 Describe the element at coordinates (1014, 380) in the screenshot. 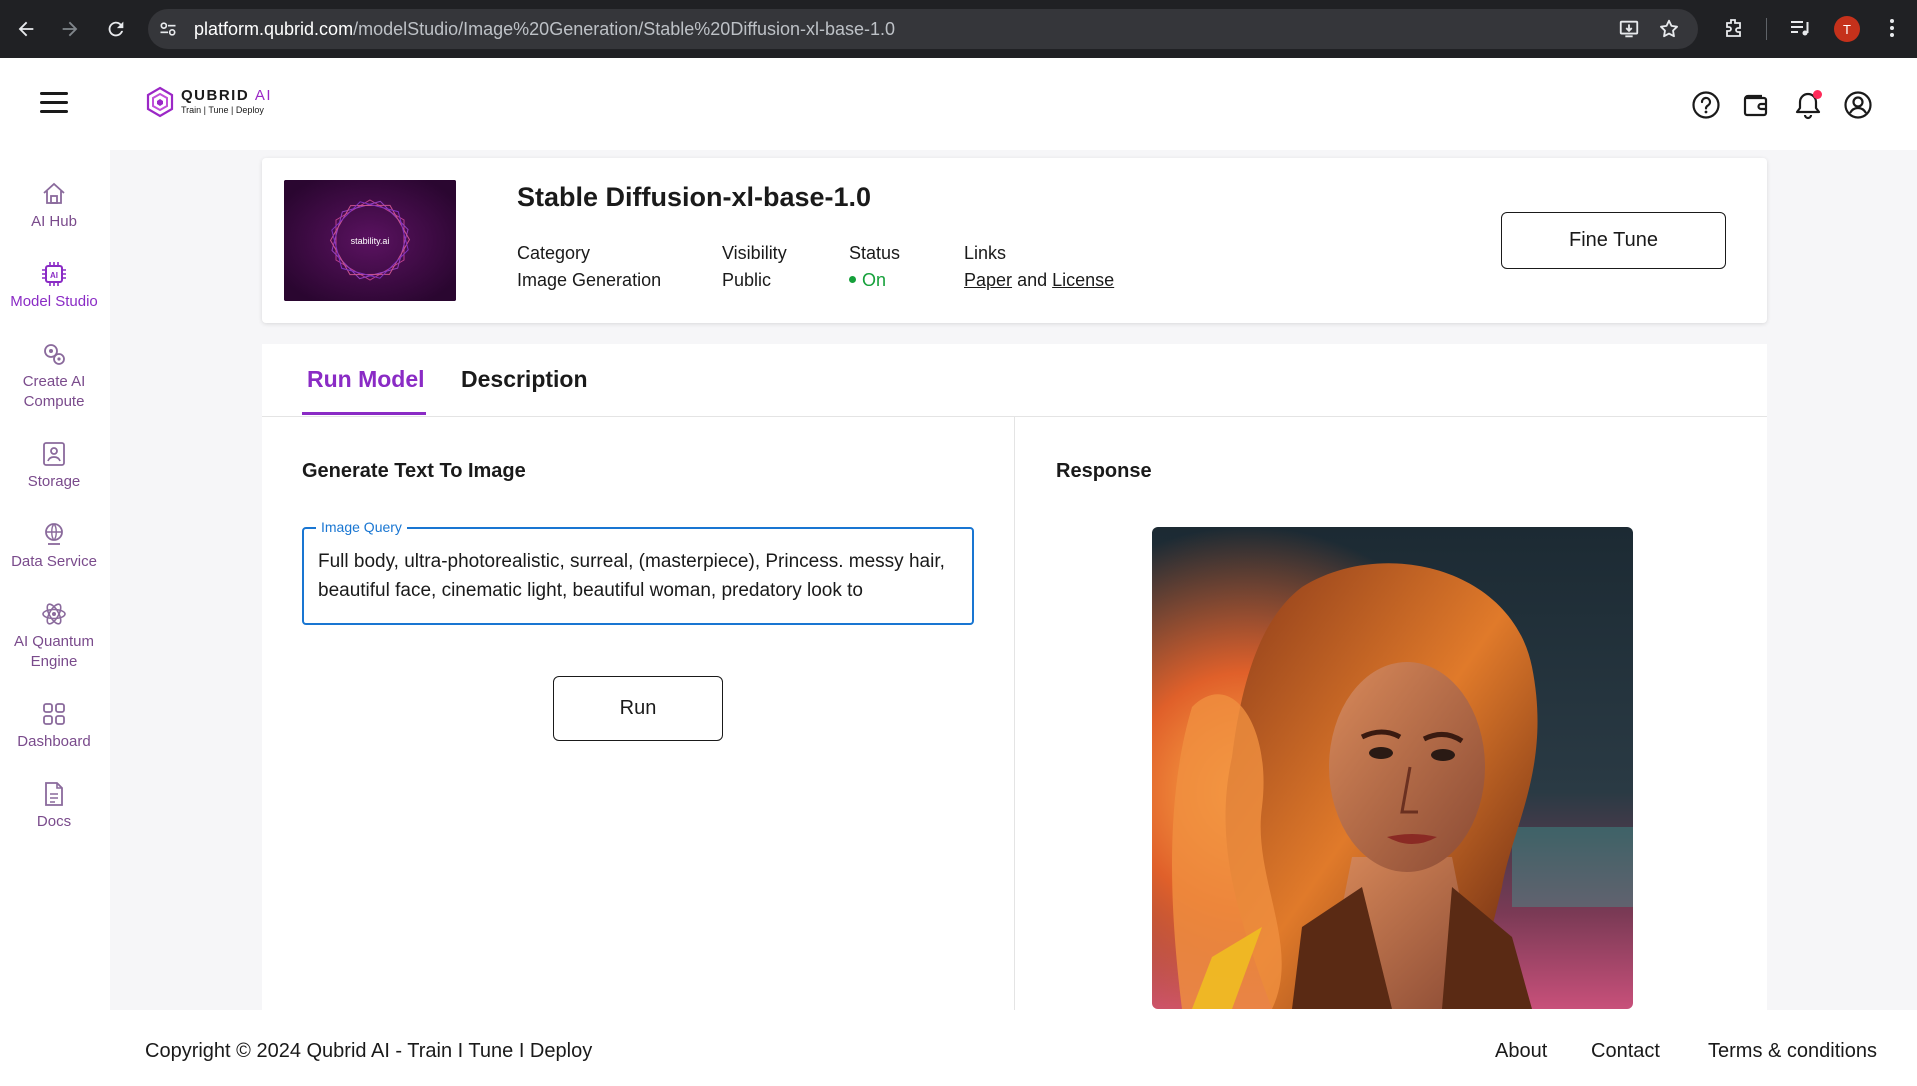

I see `tab-bar: Run Model Description` at that location.